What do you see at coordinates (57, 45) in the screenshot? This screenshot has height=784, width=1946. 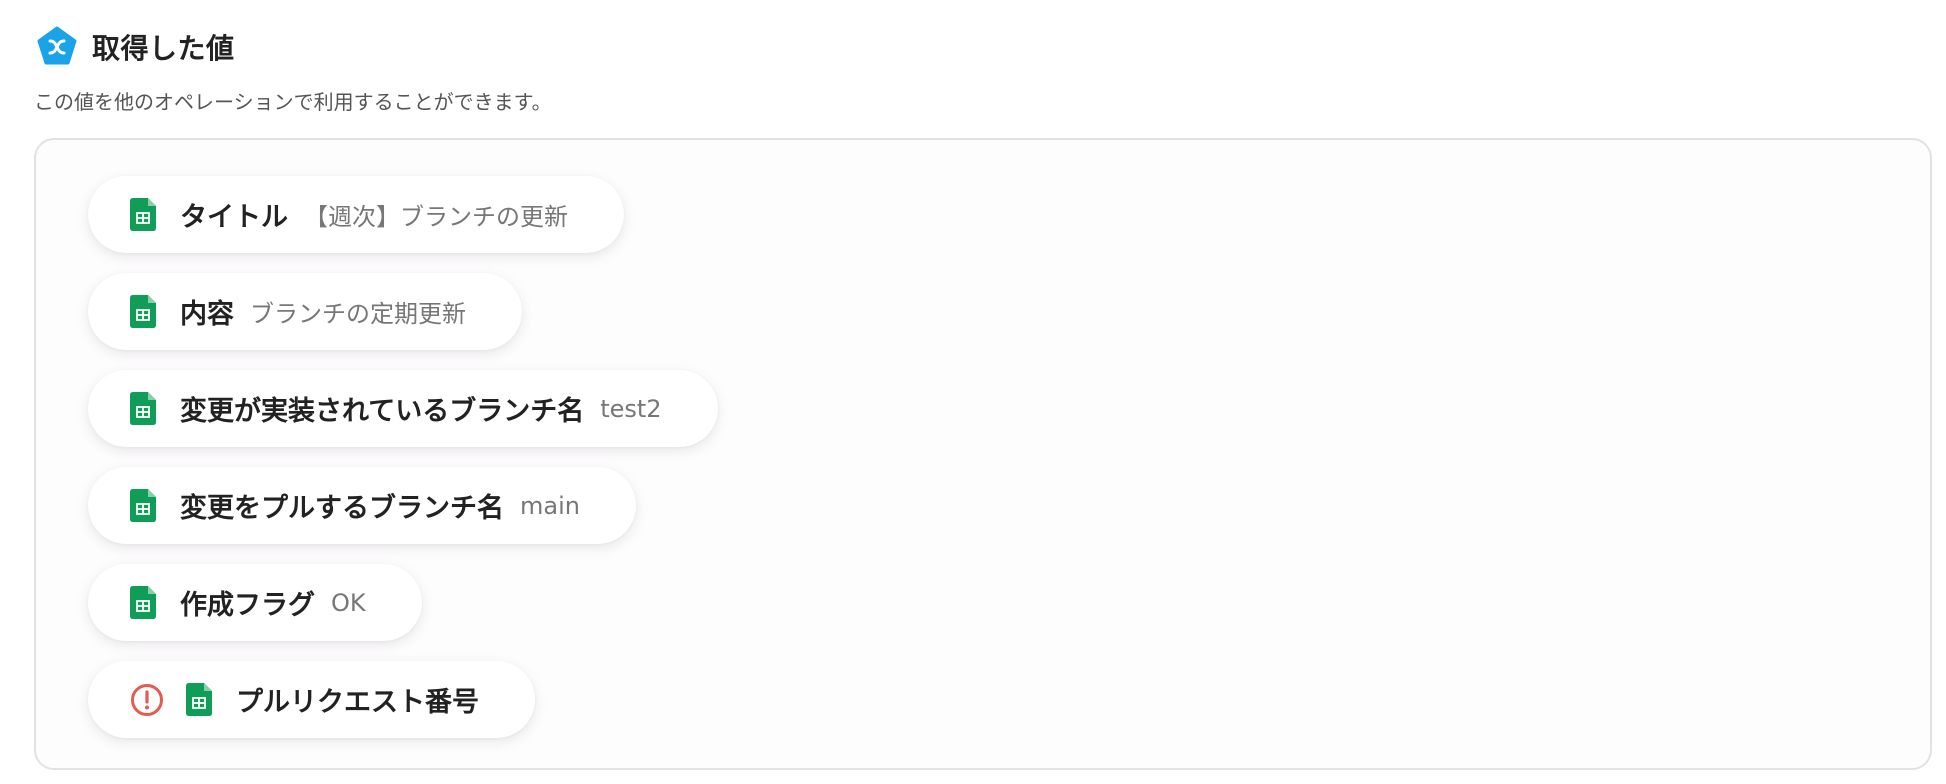 I see `brand-logo-icon` at bounding box center [57, 45].